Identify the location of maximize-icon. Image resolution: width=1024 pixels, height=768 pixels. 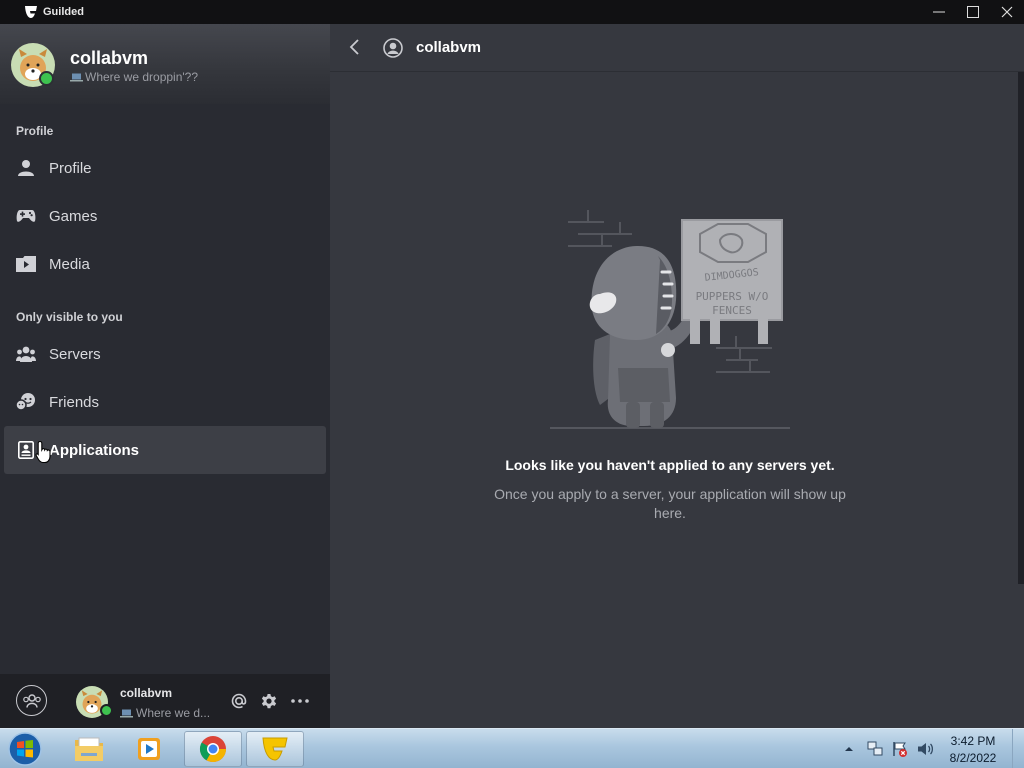
(973, 12).